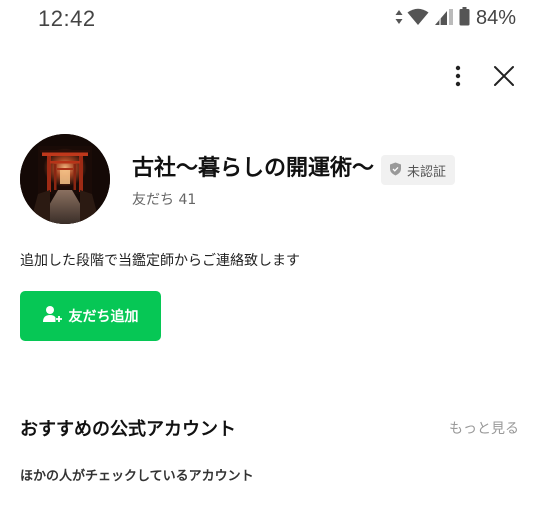 This screenshot has width=540, height=508. Describe the element at coordinates (270, 20) in the screenshot. I see `status-bar: 12:42 84%` at that location.